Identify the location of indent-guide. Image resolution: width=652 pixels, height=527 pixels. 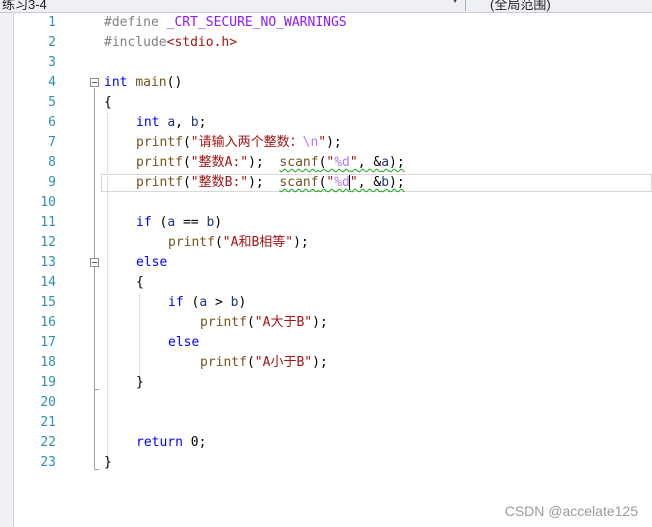
(107, 292).